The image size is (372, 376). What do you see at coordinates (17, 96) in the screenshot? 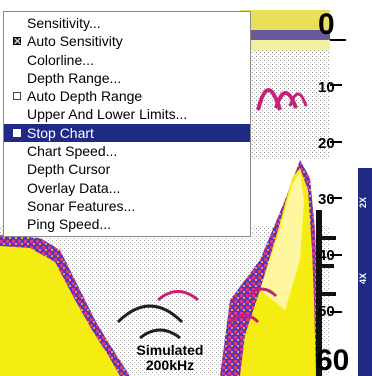
I see `checkbox-unchecked-icon` at bounding box center [17, 96].